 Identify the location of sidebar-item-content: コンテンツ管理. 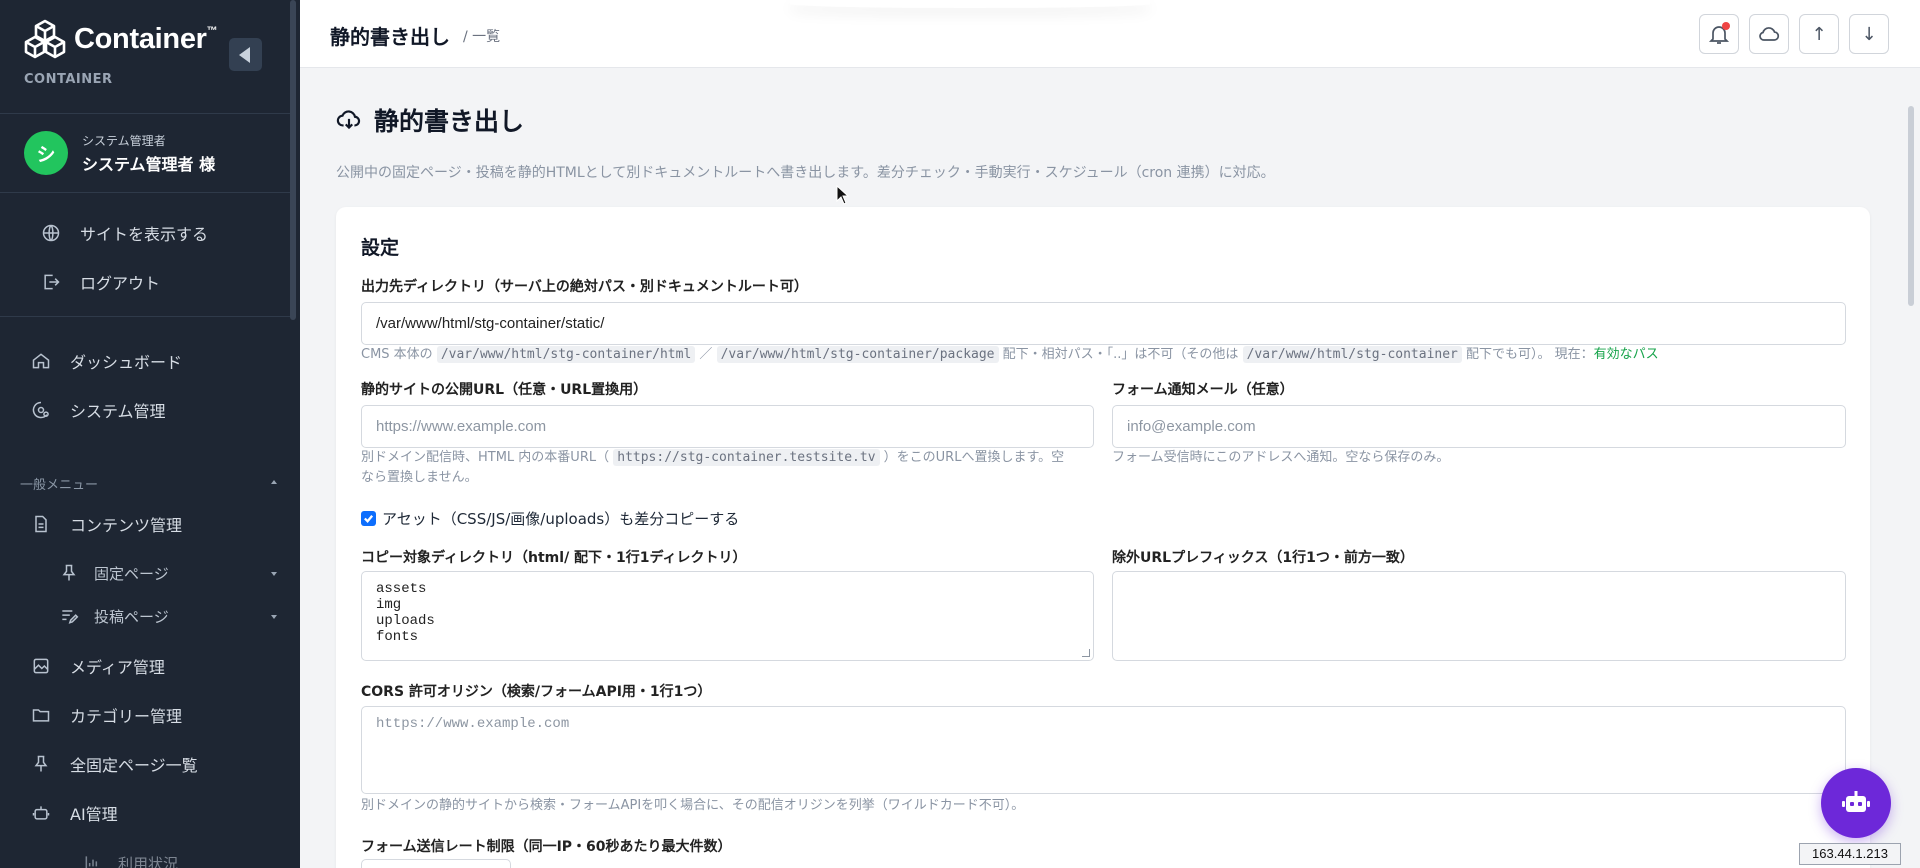
(106, 524).